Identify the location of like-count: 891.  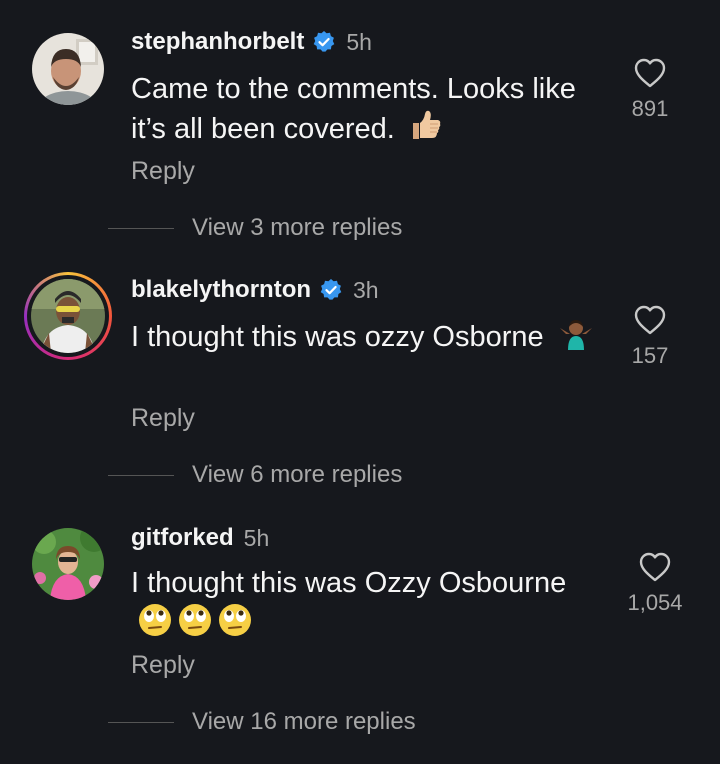
(650, 108).